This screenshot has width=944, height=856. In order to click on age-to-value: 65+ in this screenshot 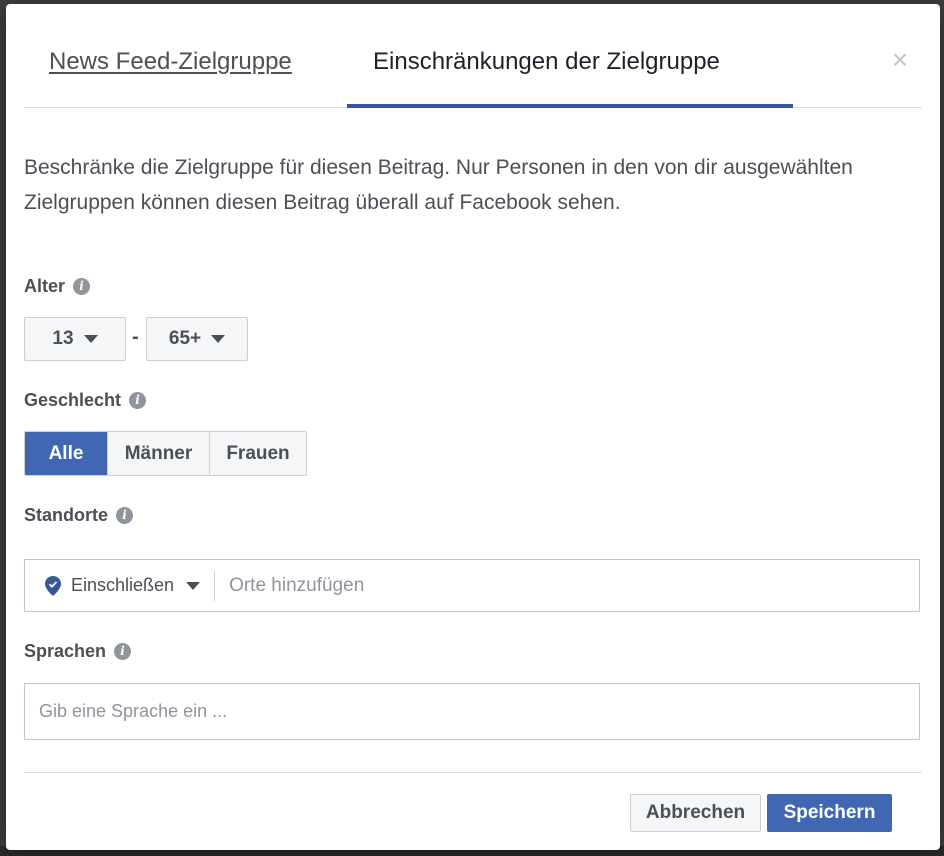, I will do `click(185, 338)`.